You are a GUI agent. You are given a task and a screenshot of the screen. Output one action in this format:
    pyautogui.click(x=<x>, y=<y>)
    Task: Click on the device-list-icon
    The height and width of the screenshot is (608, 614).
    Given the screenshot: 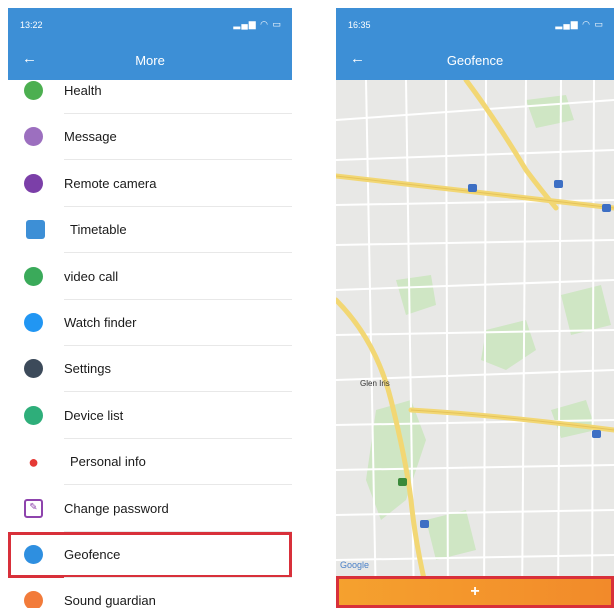 What is the action you would take?
    pyautogui.click(x=33, y=415)
    